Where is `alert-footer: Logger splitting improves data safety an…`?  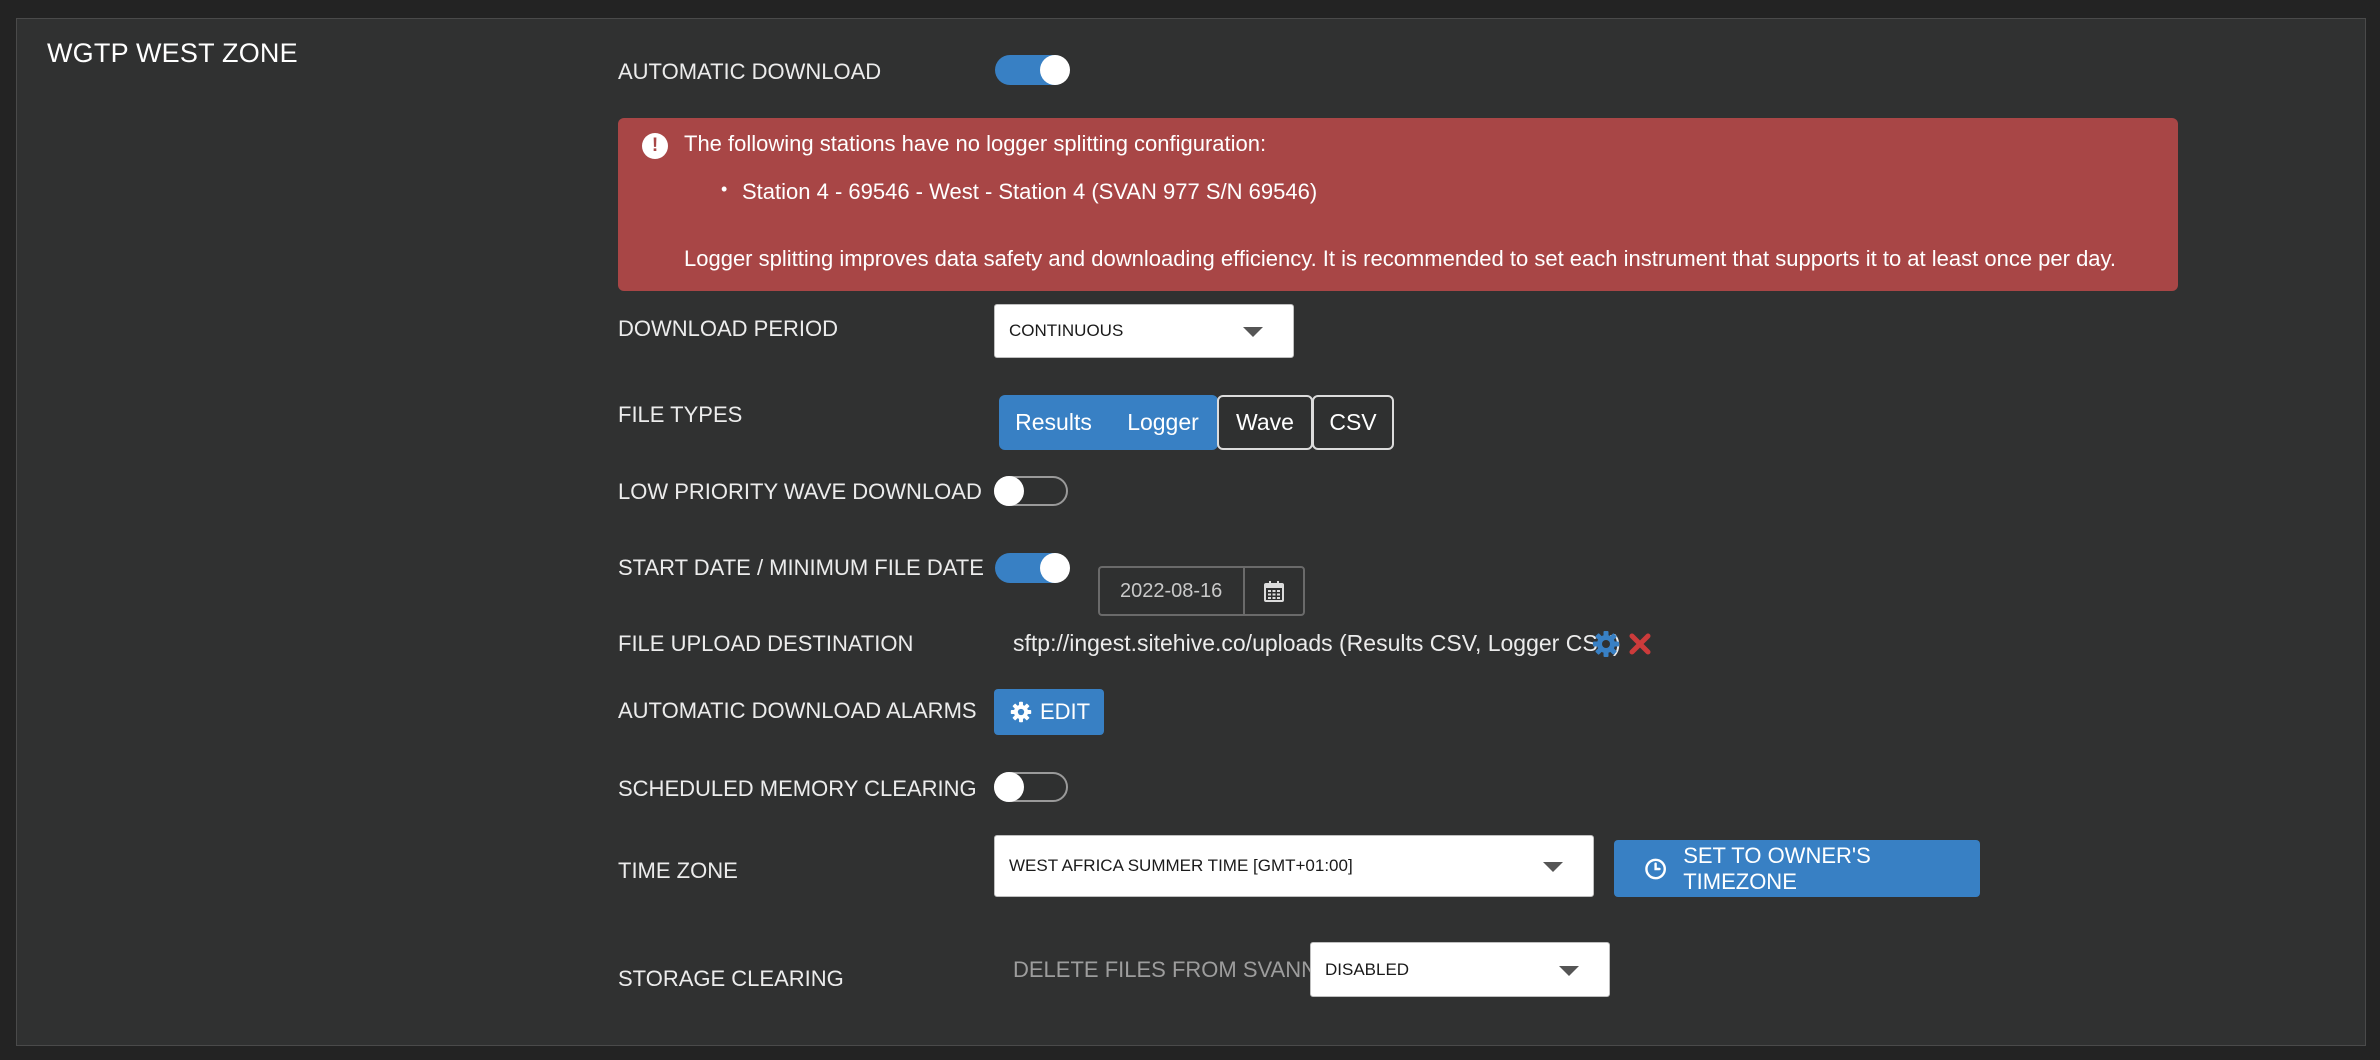
alert-footer: Logger splitting improves data safety an… is located at coordinates (1400, 258).